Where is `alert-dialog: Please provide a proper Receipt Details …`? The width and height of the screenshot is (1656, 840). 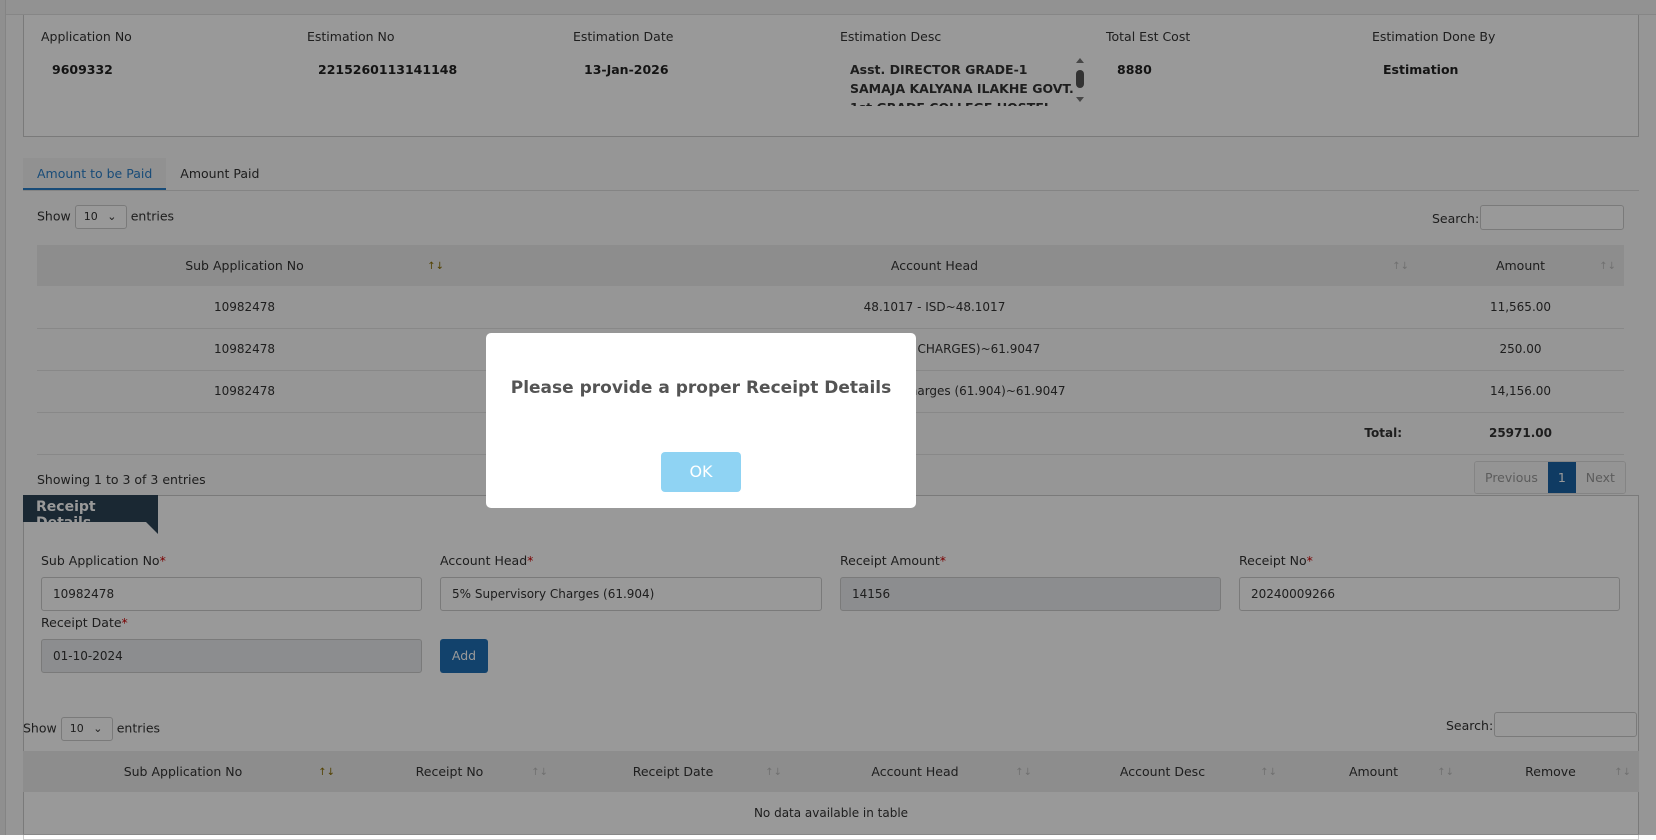 alert-dialog: Please provide a proper Receipt Details … is located at coordinates (701, 420).